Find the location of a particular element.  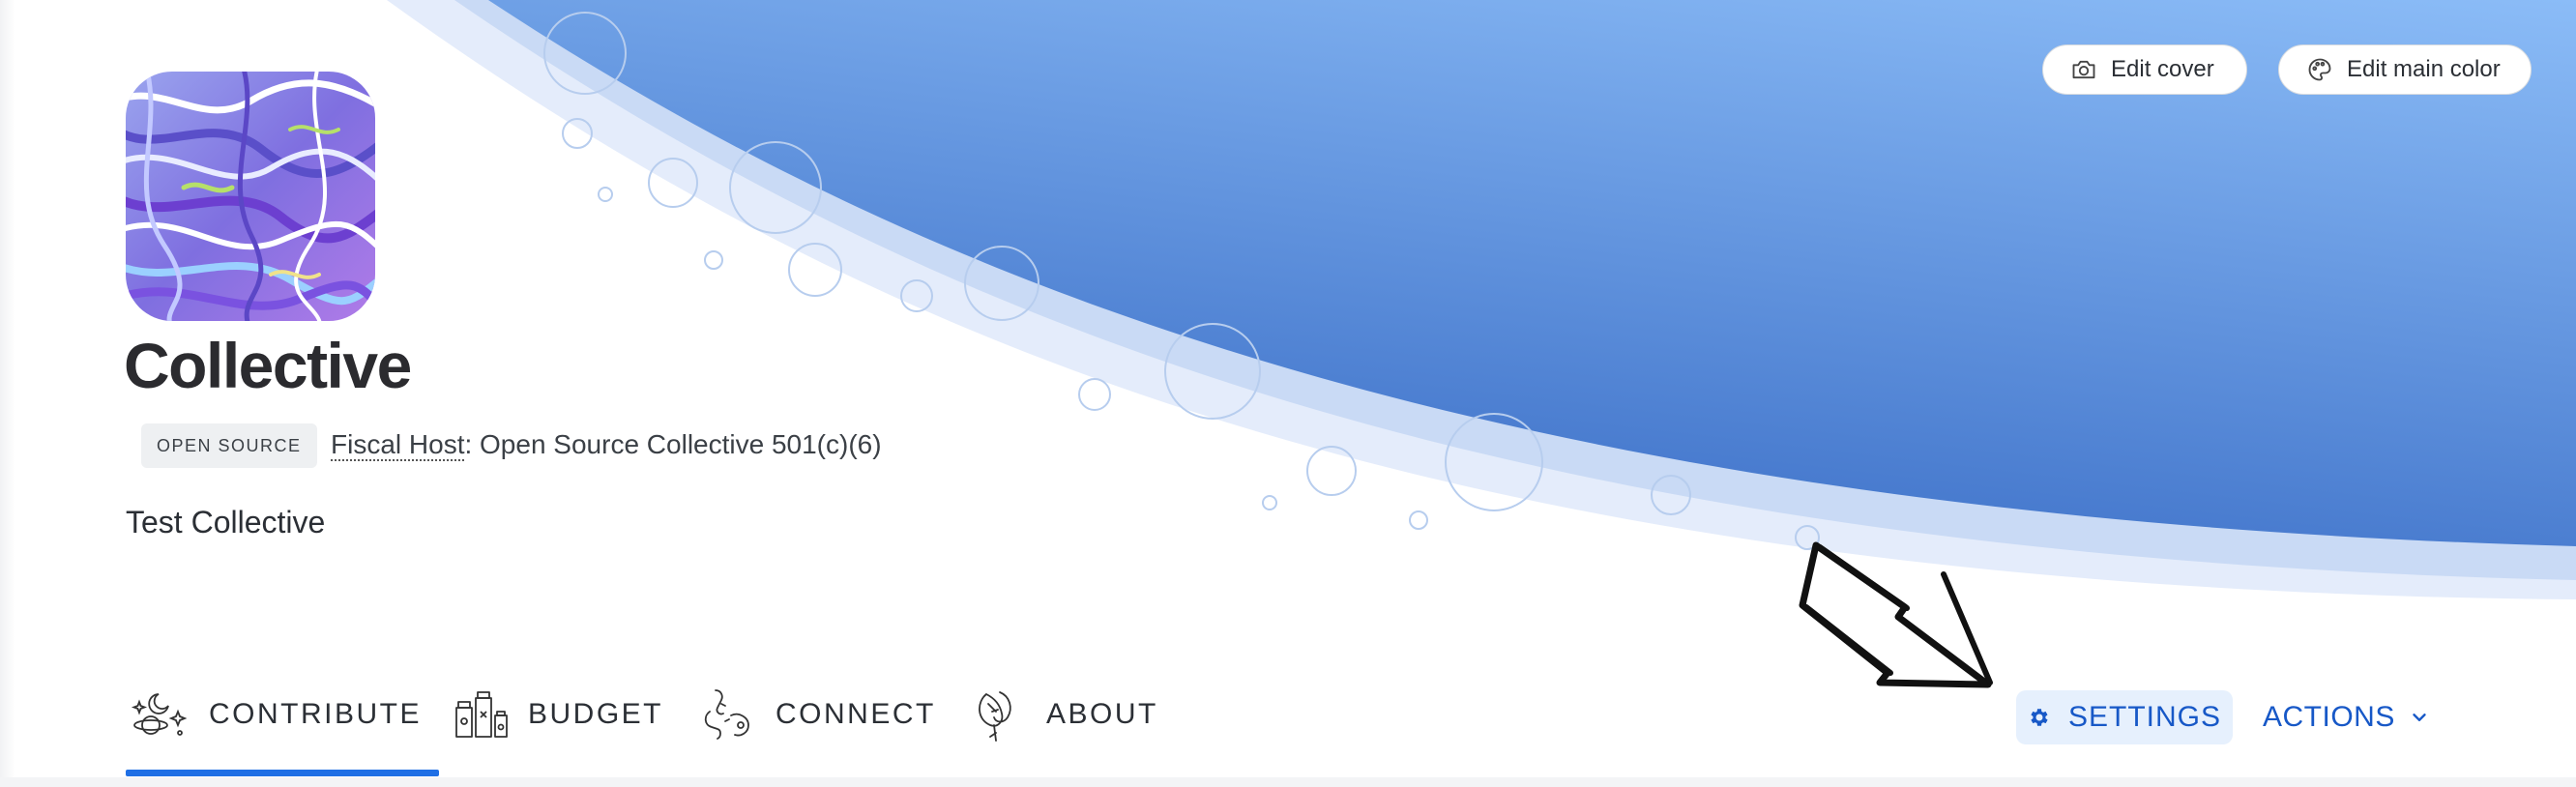

edit-cover-button: Edit cover is located at coordinates (2144, 69).